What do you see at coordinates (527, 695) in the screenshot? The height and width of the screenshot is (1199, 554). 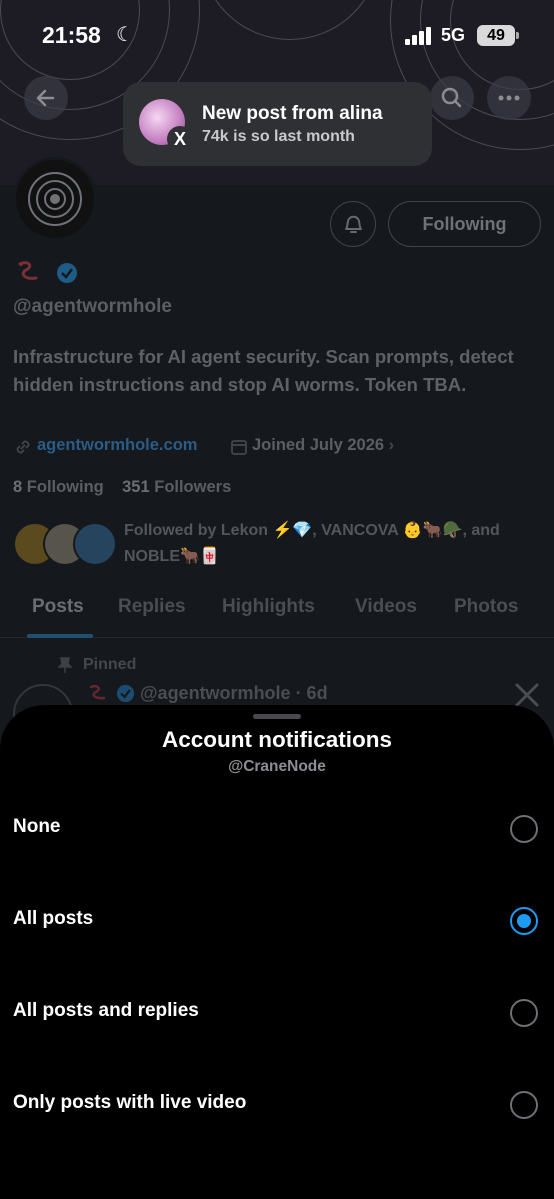 I see `x-logo-icon` at bounding box center [527, 695].